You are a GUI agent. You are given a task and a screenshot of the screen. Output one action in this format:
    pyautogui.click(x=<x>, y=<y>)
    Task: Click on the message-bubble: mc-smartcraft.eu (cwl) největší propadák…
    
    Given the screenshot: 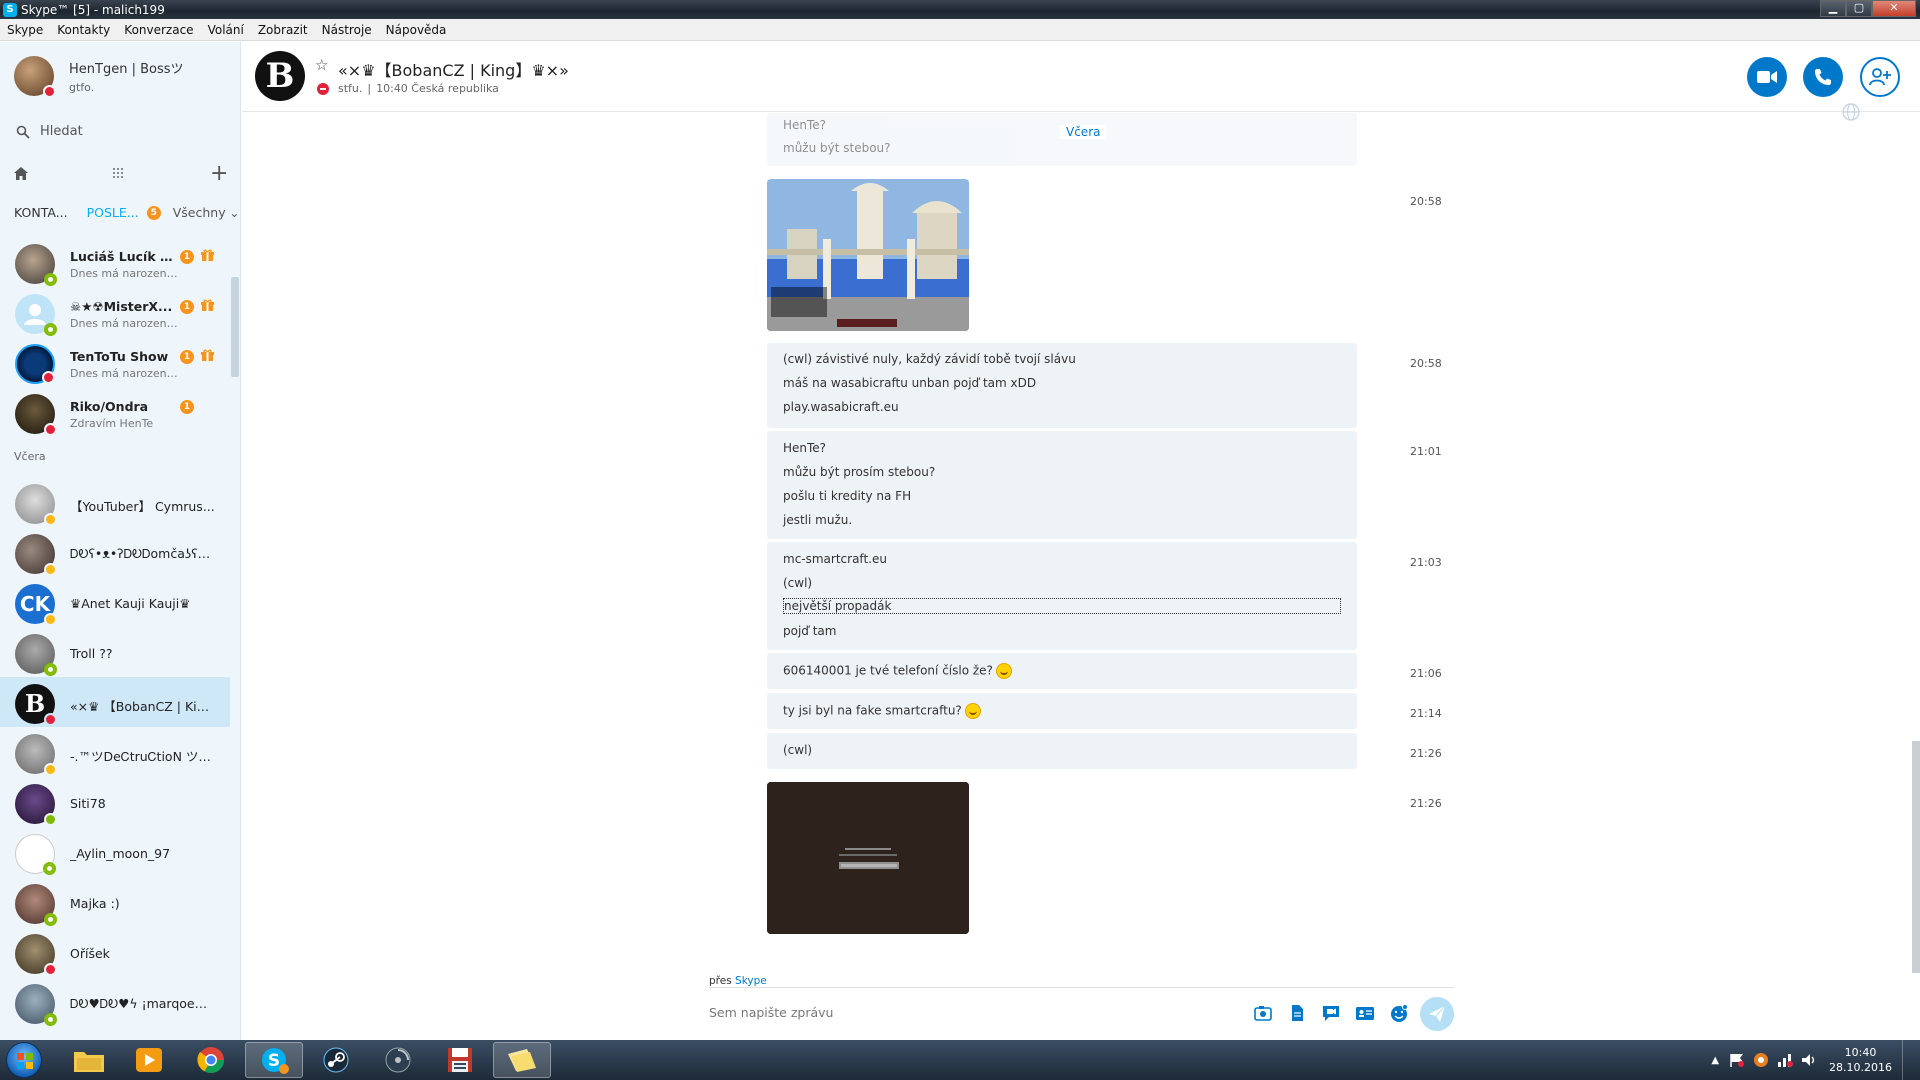 What is the action you would take?
    pyautogui.click(x=1062, y=596)
    